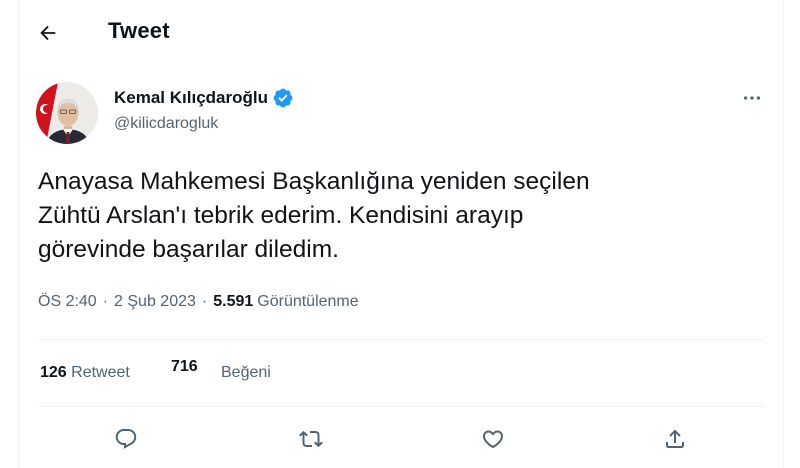 The image size is (800, 468). I want to click on reply-icon, so click(126, 439).